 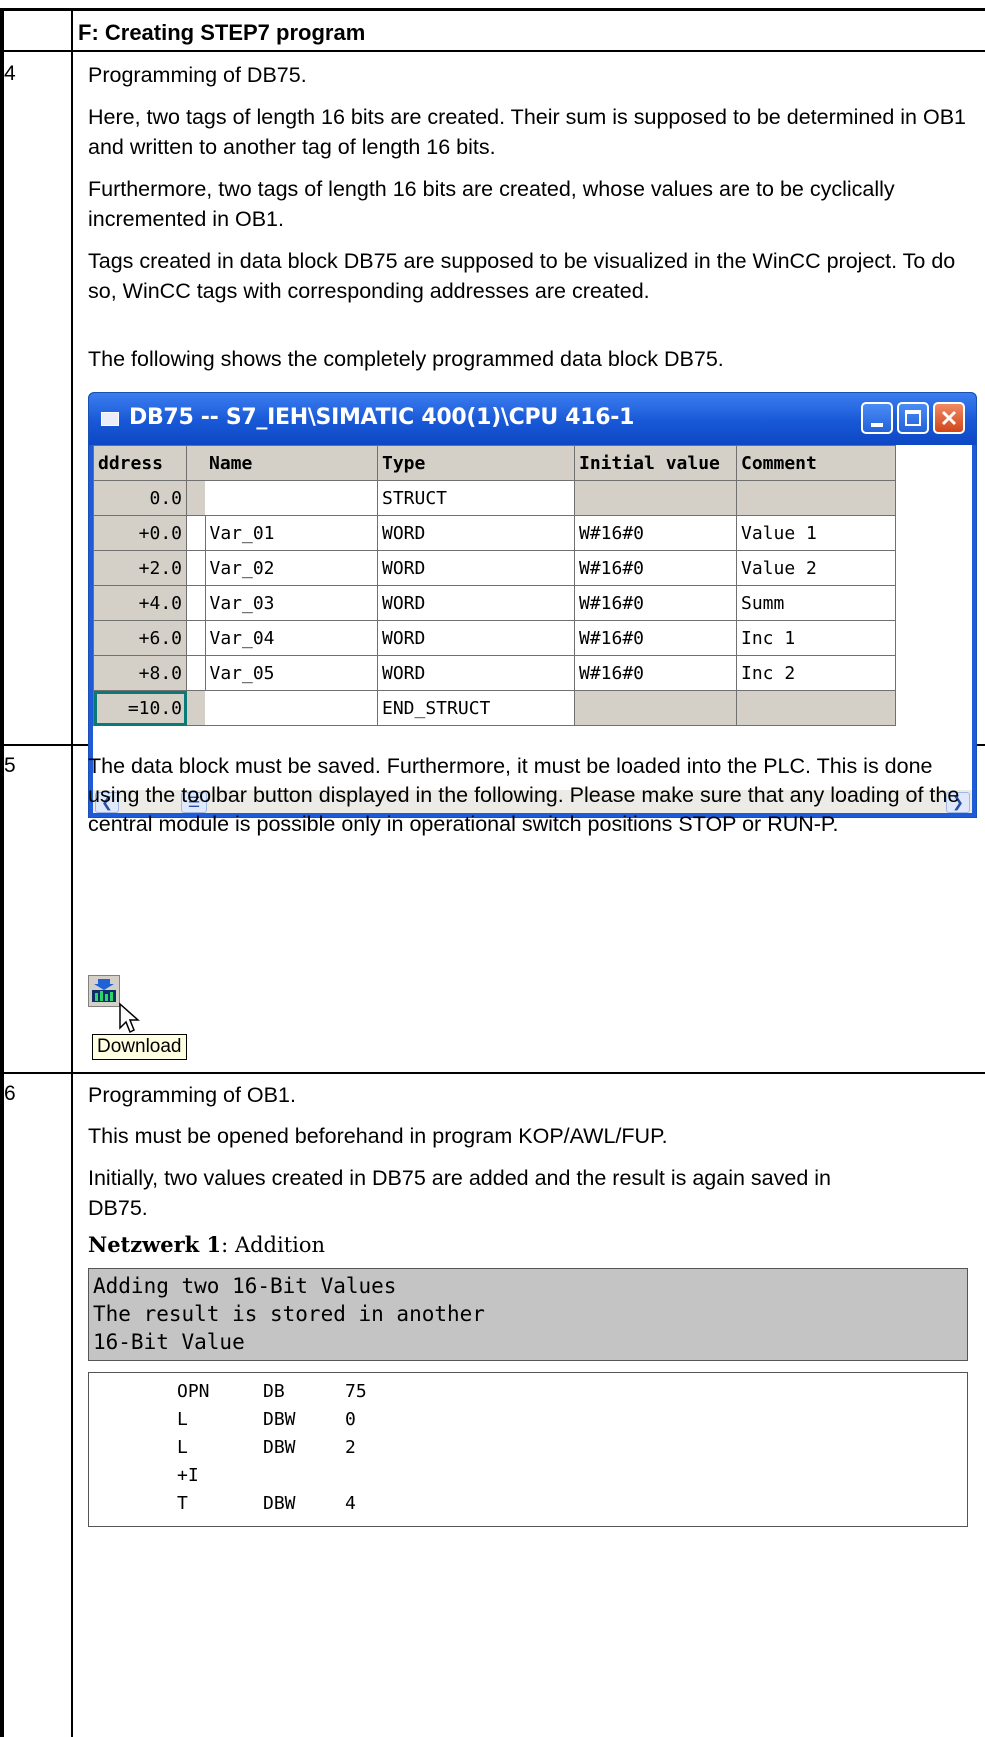 What do you see at coordinates (195, 463) in the screenshot?
I see `column-header` at bounding box center [195, 463].